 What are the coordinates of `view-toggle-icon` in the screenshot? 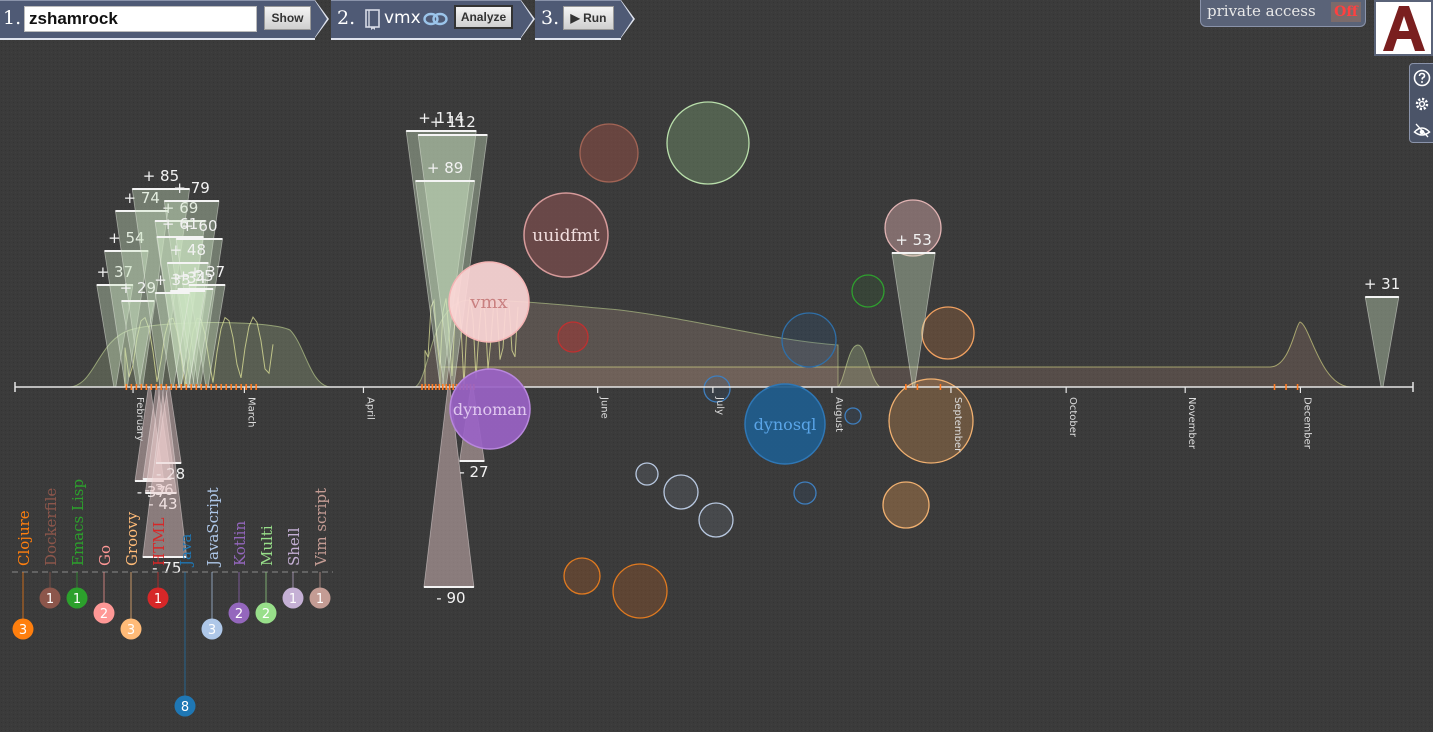 It's located at (1422, 130).